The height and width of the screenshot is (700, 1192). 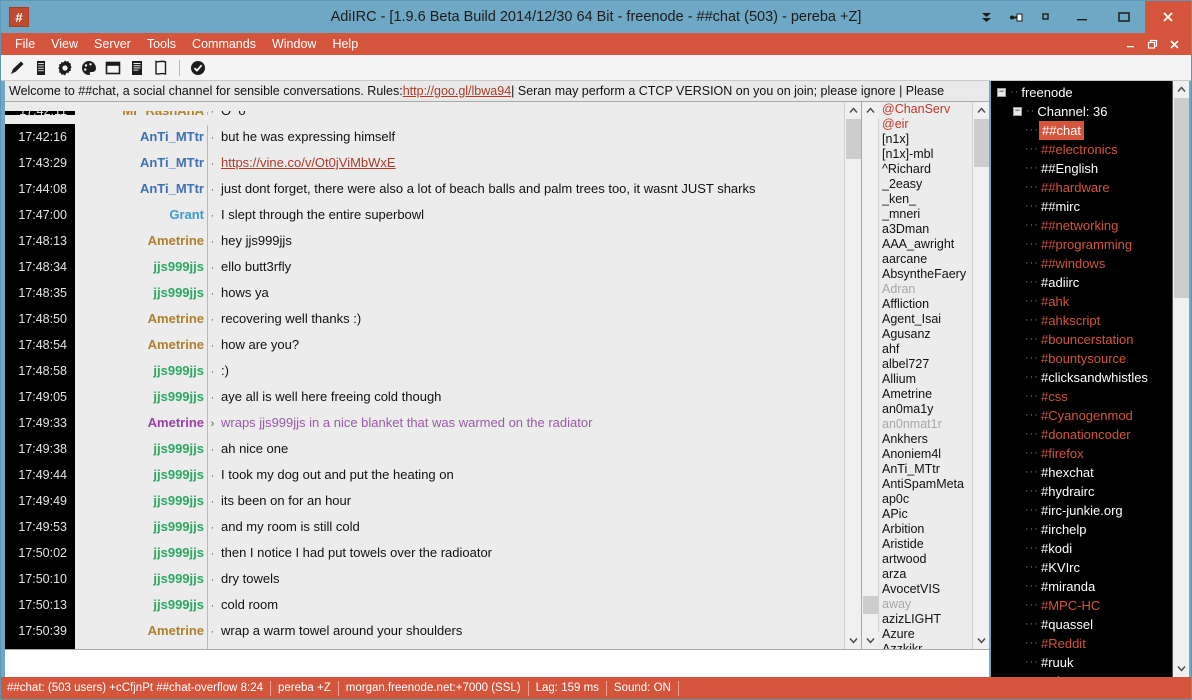 I want to click on tree-channel-label: #adiirc, so click(x=1059, y=282).